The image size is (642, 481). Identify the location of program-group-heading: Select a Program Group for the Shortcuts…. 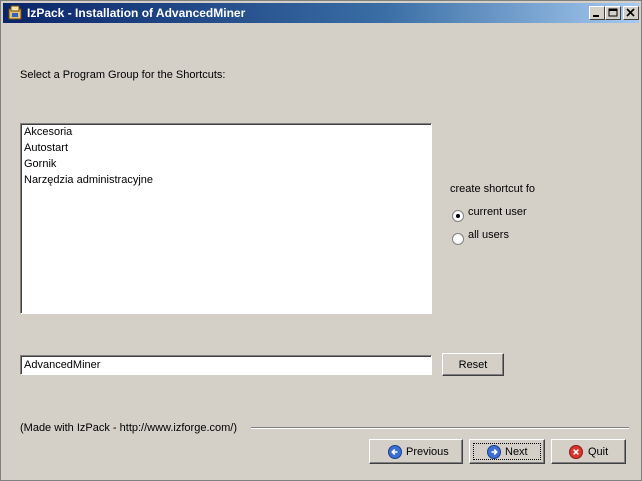
(123, 75).